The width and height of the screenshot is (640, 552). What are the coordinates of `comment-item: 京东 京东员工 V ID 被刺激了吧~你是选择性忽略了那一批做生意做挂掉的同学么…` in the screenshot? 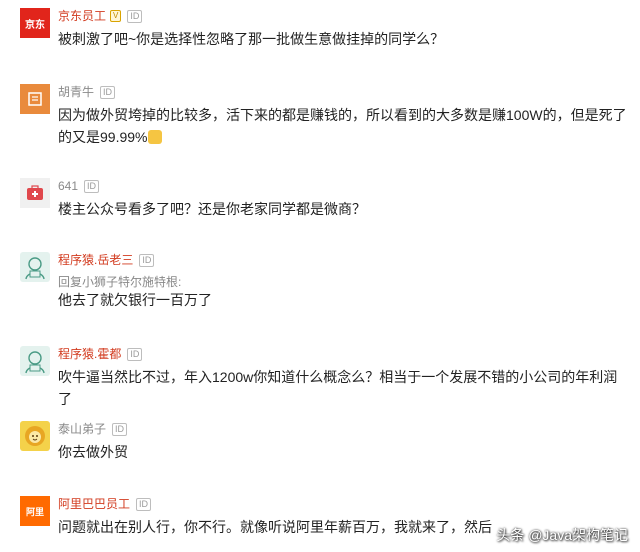 It's located at (320, 38).